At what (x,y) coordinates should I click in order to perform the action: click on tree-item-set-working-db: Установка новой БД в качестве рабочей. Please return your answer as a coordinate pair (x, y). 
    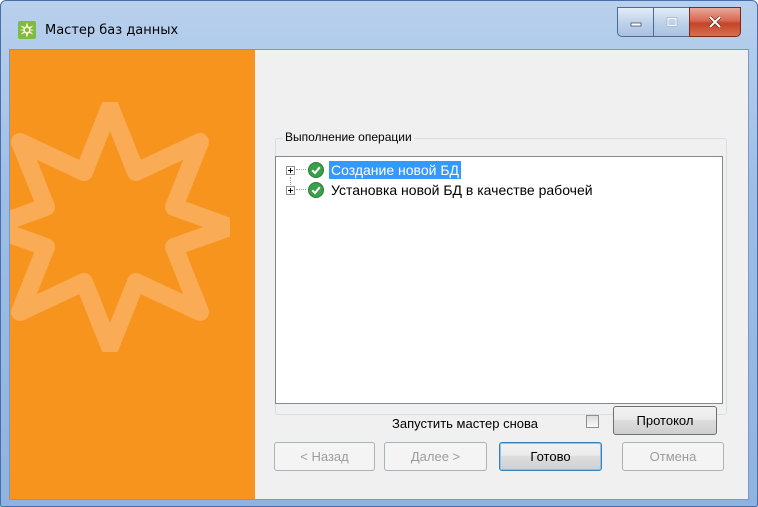
    Looking at the image, I should click on (435, 190).